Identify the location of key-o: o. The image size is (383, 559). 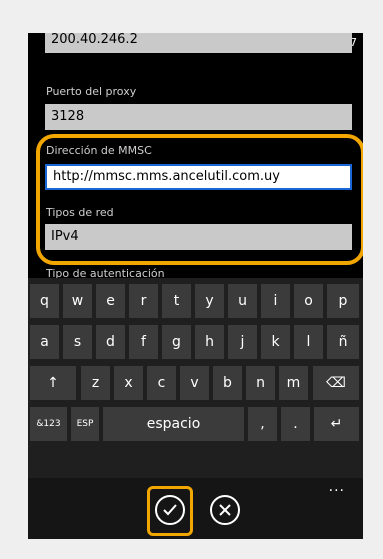
(308, 301).